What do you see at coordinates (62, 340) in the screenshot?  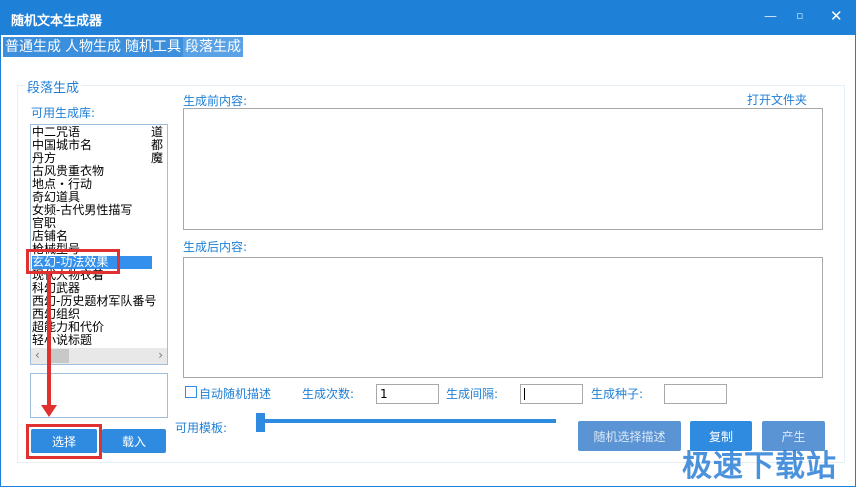 I see `list-item: 轻小说标题` at bounding box center [62, 340].